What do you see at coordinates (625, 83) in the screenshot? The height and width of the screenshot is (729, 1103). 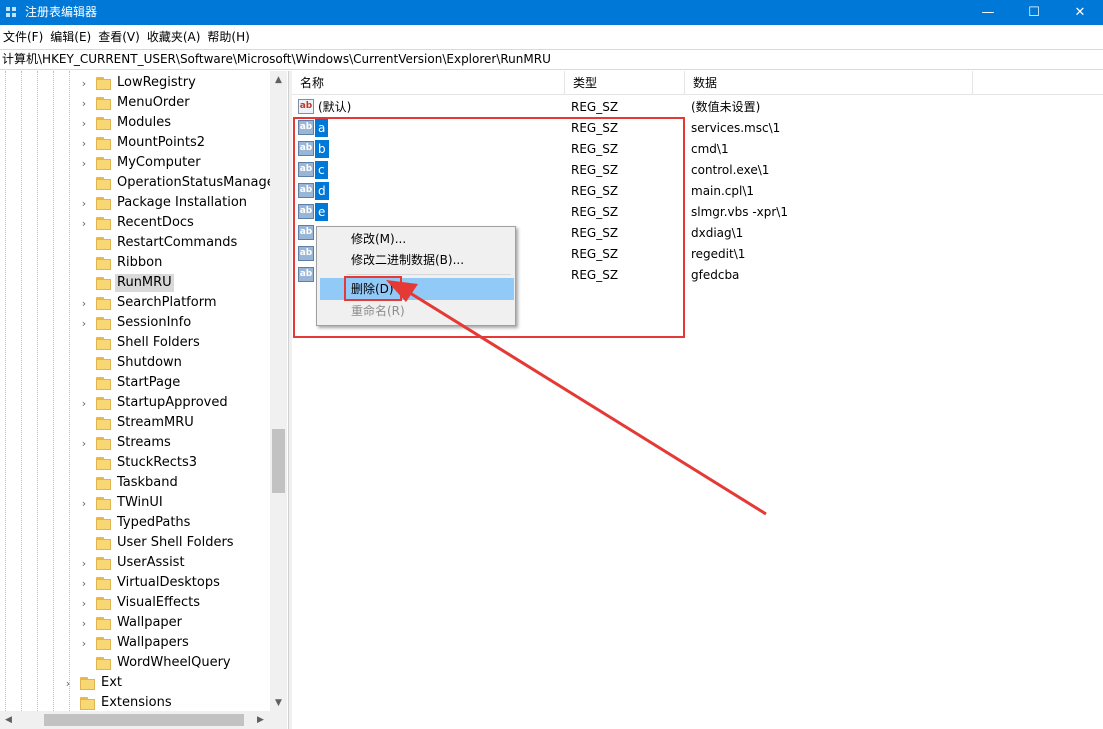 I see `column-type: 类型` at bounding box center [625, 83].